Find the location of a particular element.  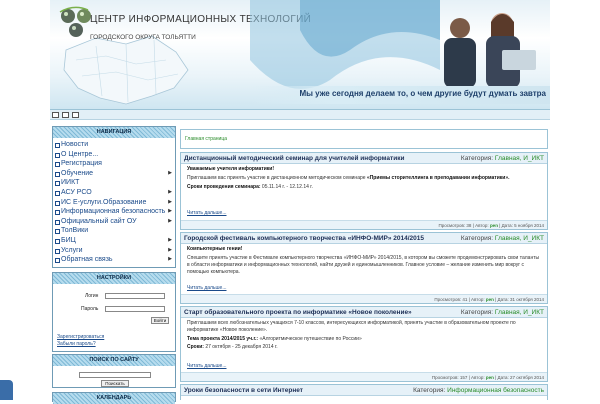

article-views: Просмотров: 41 is located at coordinates (451, 299).